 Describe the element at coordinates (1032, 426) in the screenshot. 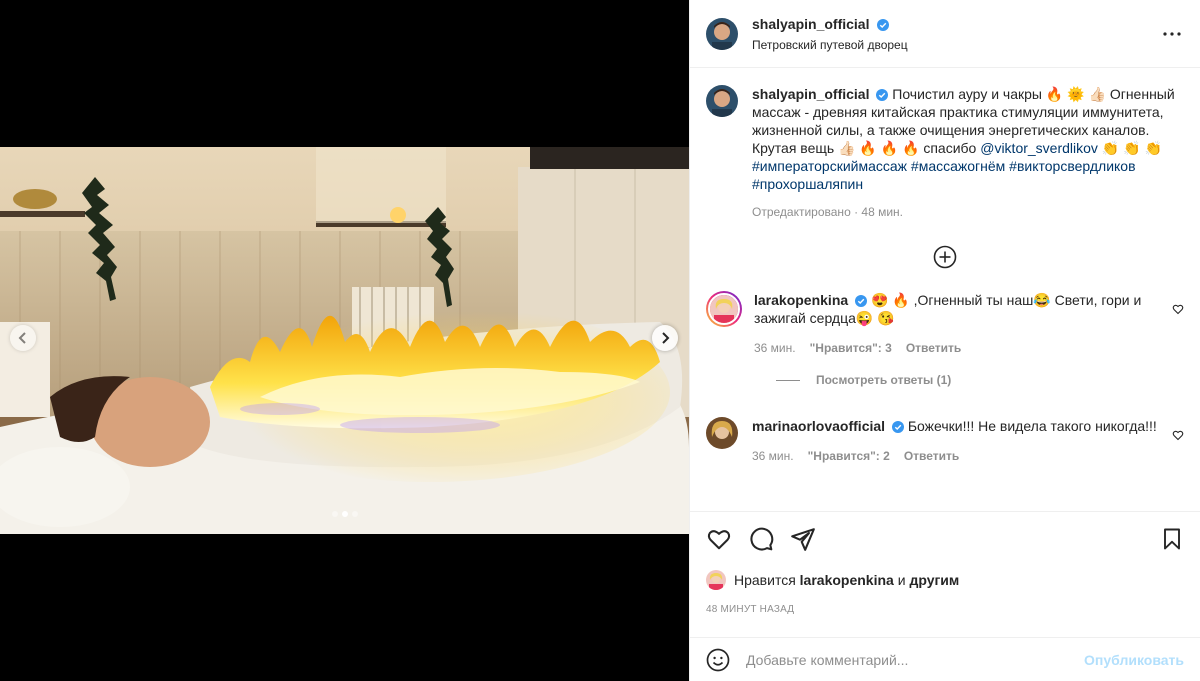

I see `comment-text: Божечки!!! Не видела такого никогда!!!` at that location.